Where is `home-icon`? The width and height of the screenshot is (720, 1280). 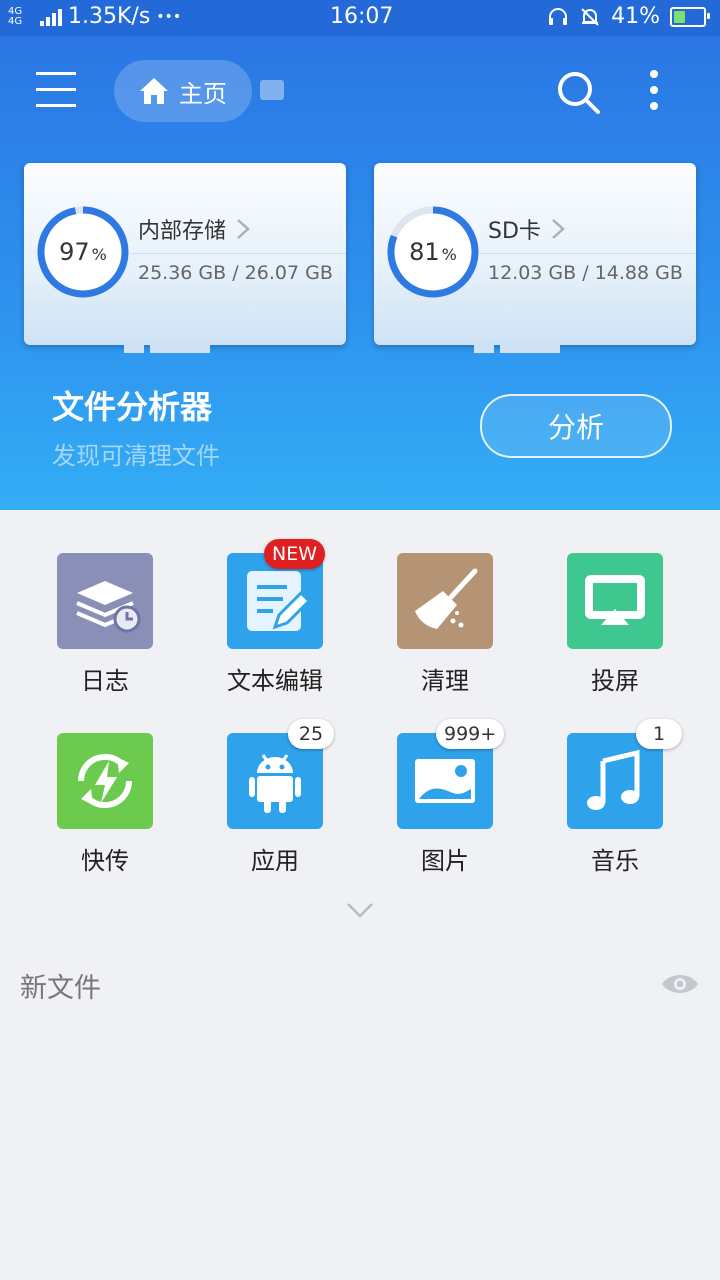
home-icon is located at coordinates (154, 91).